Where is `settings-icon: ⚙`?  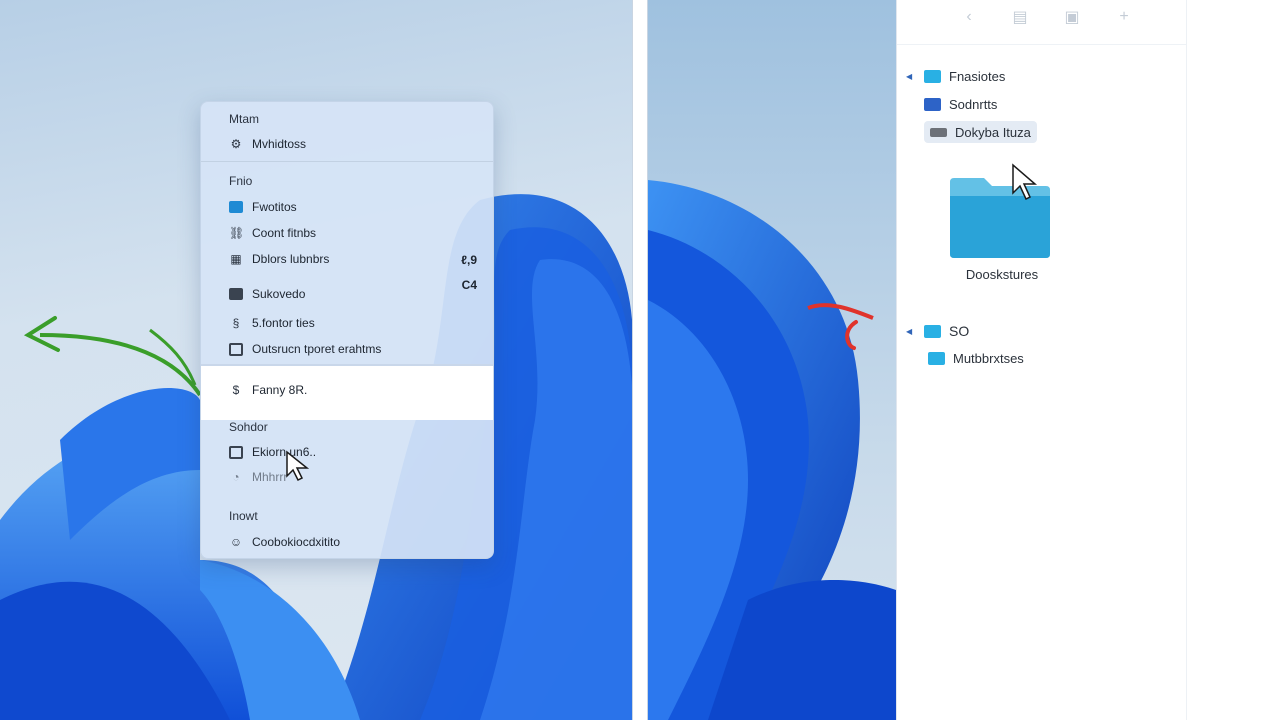
settings-icon: ⚙ is located at coordinates (236, 144).